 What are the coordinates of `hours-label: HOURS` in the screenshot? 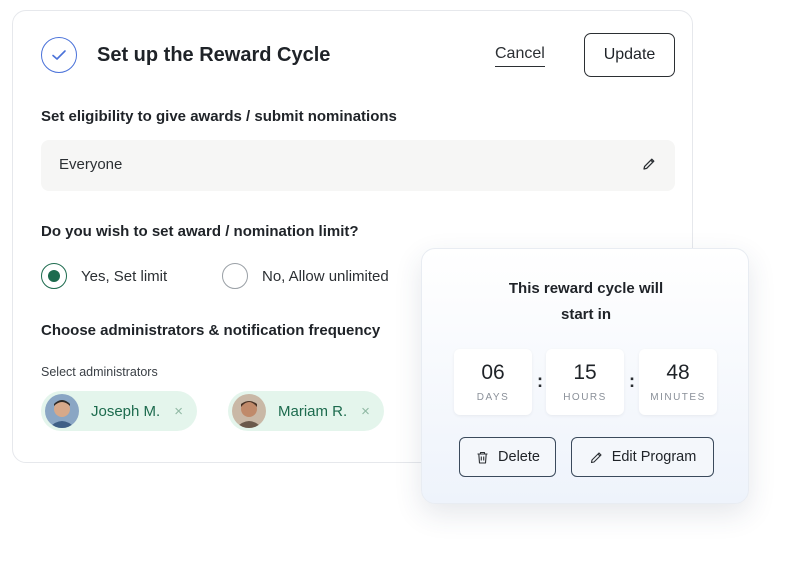 It's located at (585, 397).